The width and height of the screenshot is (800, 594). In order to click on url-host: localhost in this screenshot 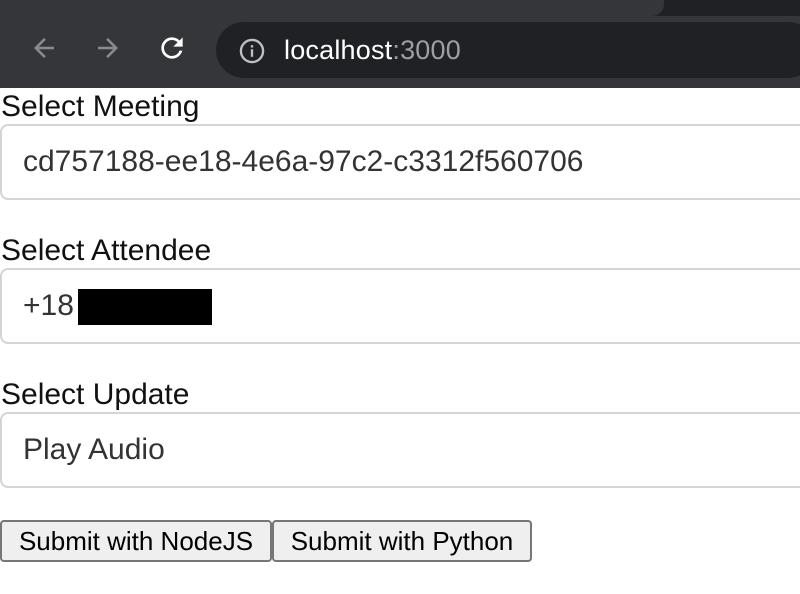, I will do `click(338, 50)`.